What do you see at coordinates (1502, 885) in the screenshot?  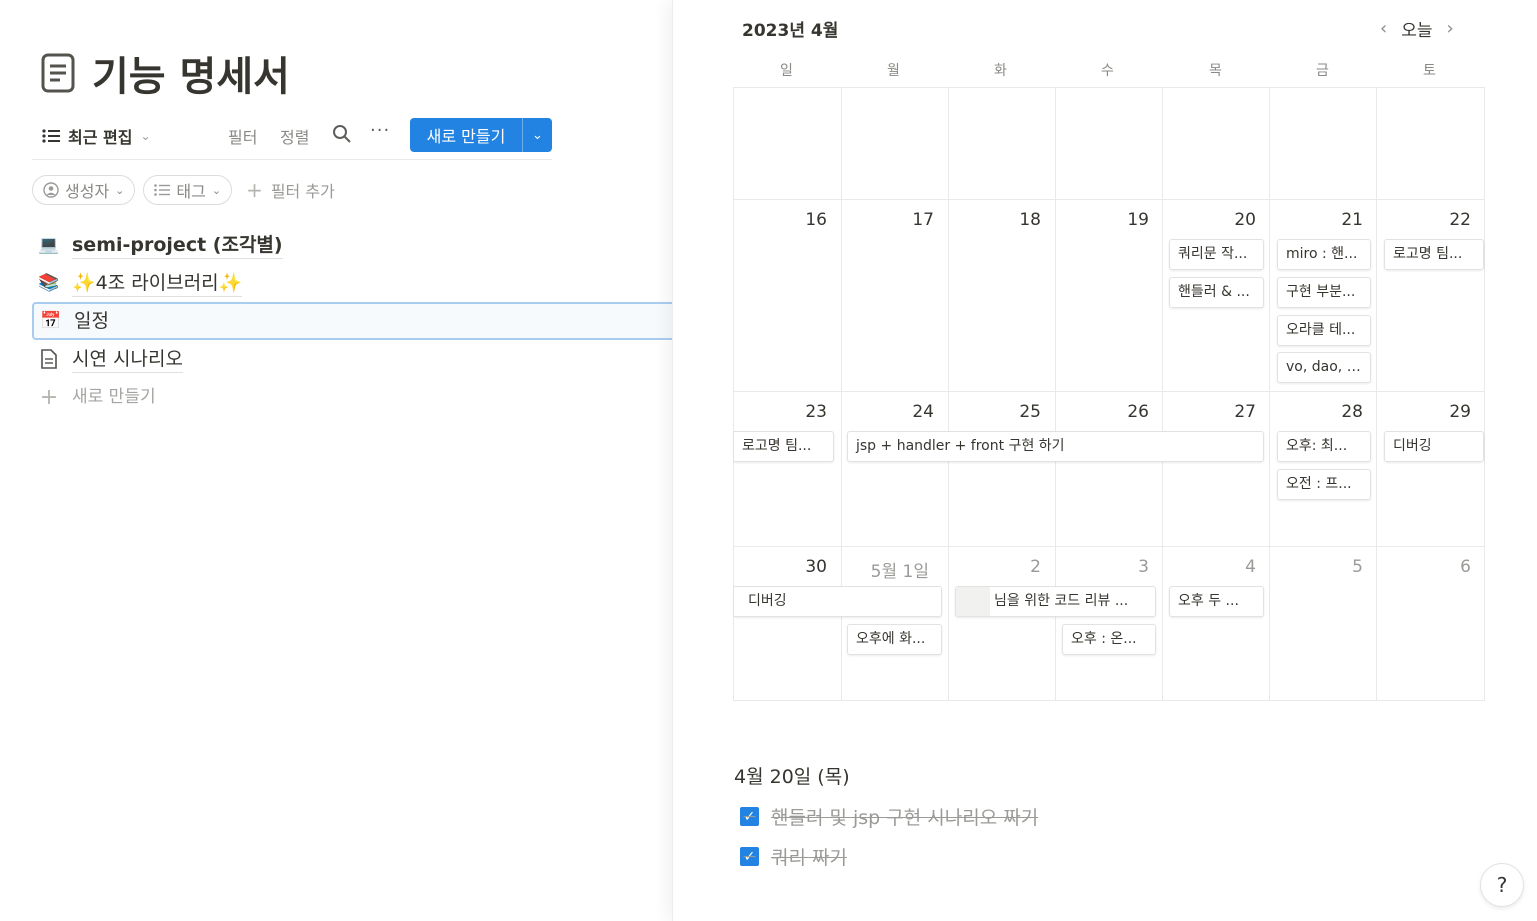 I see `help-button: ?` at bounding box center [1502, 885].